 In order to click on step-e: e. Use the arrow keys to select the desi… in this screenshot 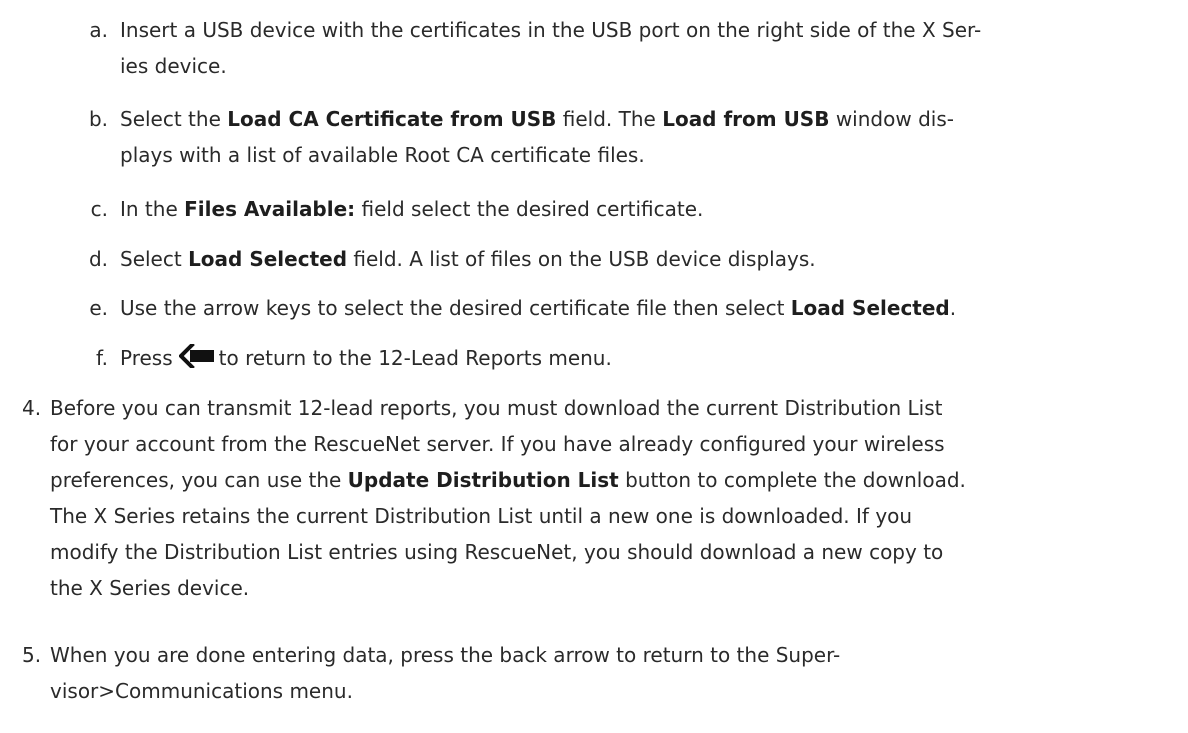, I will do `click(631, 308)`.